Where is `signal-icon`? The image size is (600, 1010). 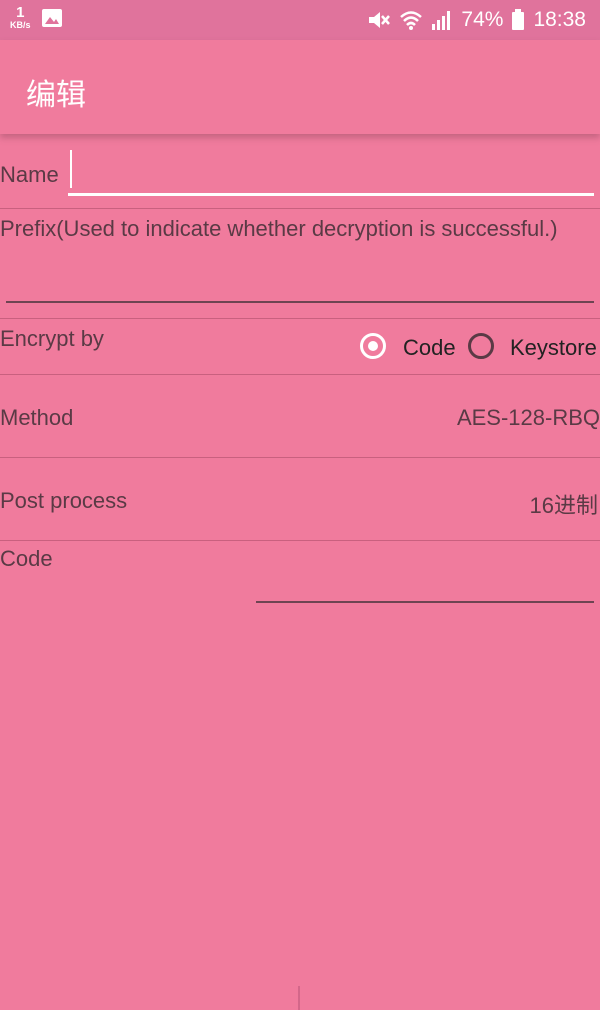
signal-icon is located at coordinates (441, 20).